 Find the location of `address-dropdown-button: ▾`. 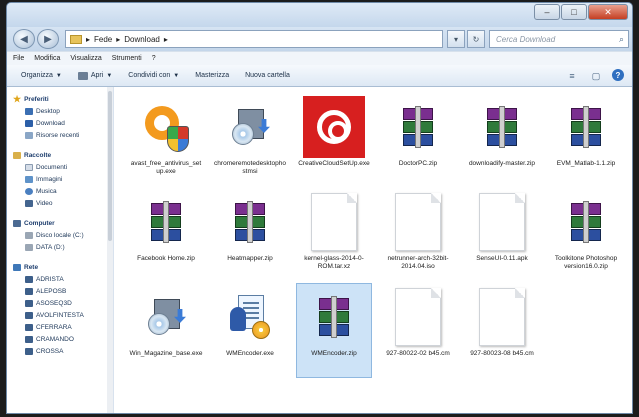

address-dropdown-button: ▾ is located at coordinates (456, 39).